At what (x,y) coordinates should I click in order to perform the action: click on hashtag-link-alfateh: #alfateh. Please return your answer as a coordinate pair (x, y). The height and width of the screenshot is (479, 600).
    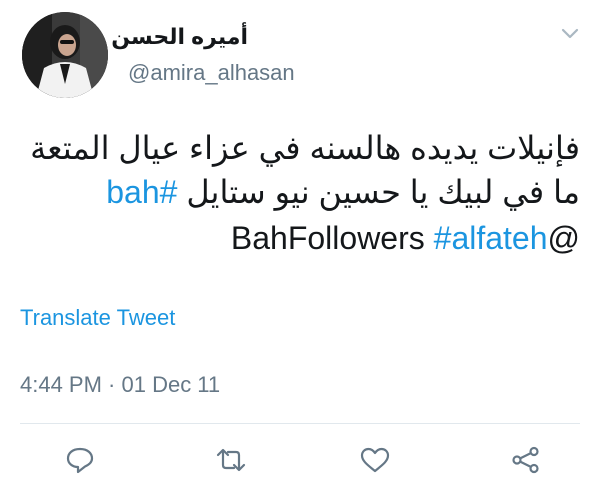
    Looking at the image, I should click on (491, 238).